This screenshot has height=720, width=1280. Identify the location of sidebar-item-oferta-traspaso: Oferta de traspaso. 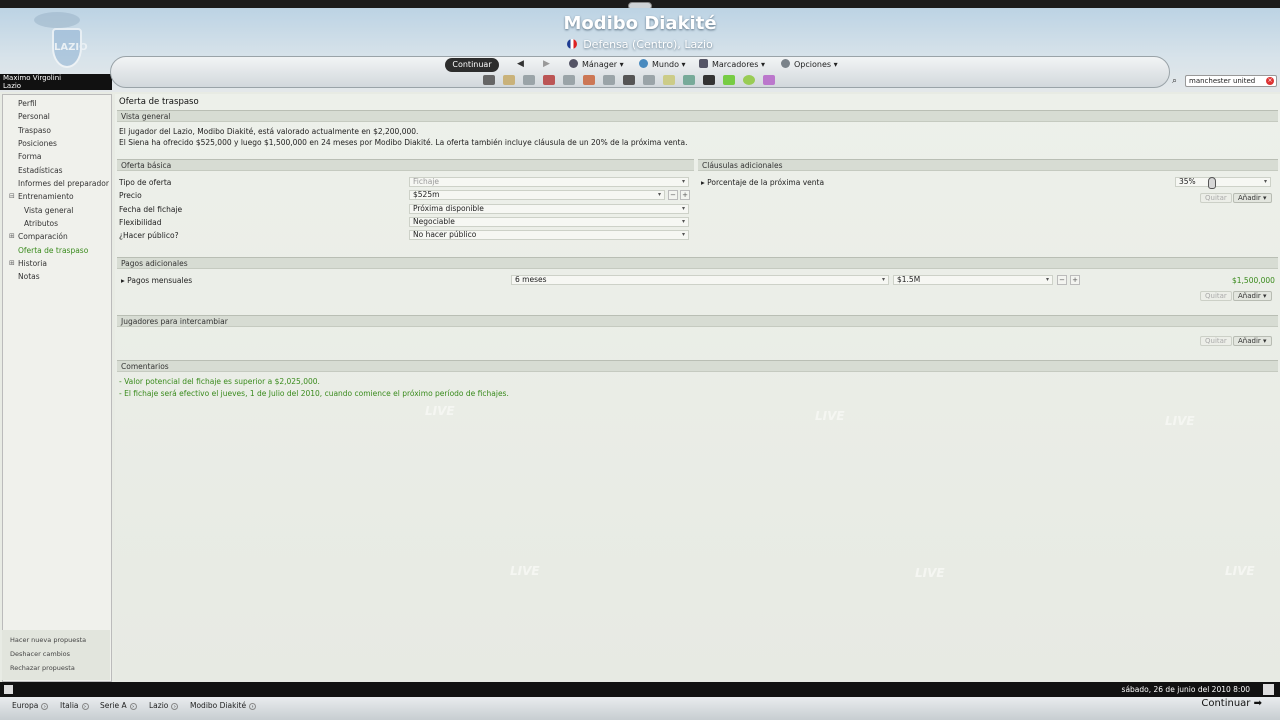
(53, 250).